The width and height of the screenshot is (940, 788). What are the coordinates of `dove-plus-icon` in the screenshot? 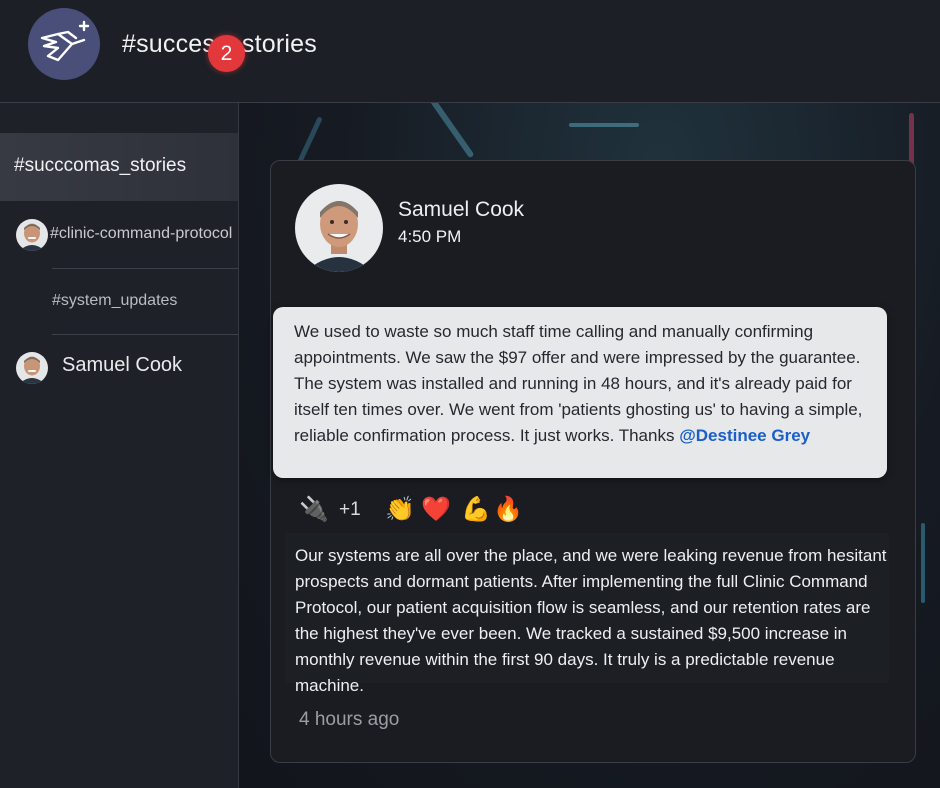 It's located at (65, 41).